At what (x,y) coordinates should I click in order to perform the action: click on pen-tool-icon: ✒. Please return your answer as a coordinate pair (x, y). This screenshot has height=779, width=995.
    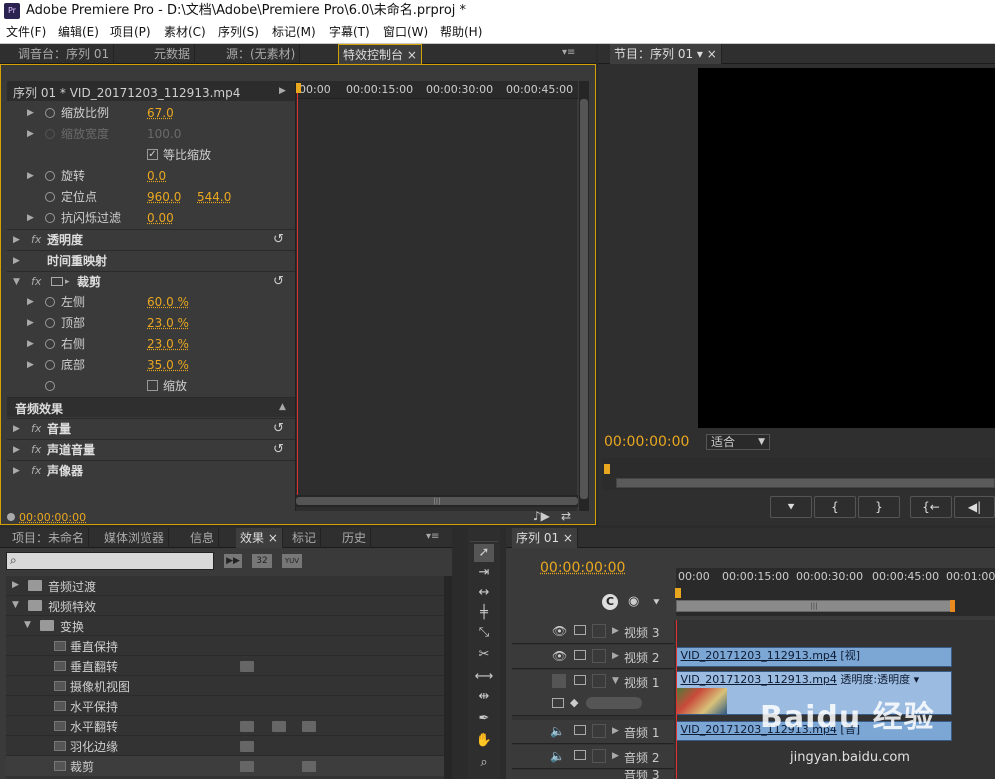
    Looking at the image, I should click on (484, 719).